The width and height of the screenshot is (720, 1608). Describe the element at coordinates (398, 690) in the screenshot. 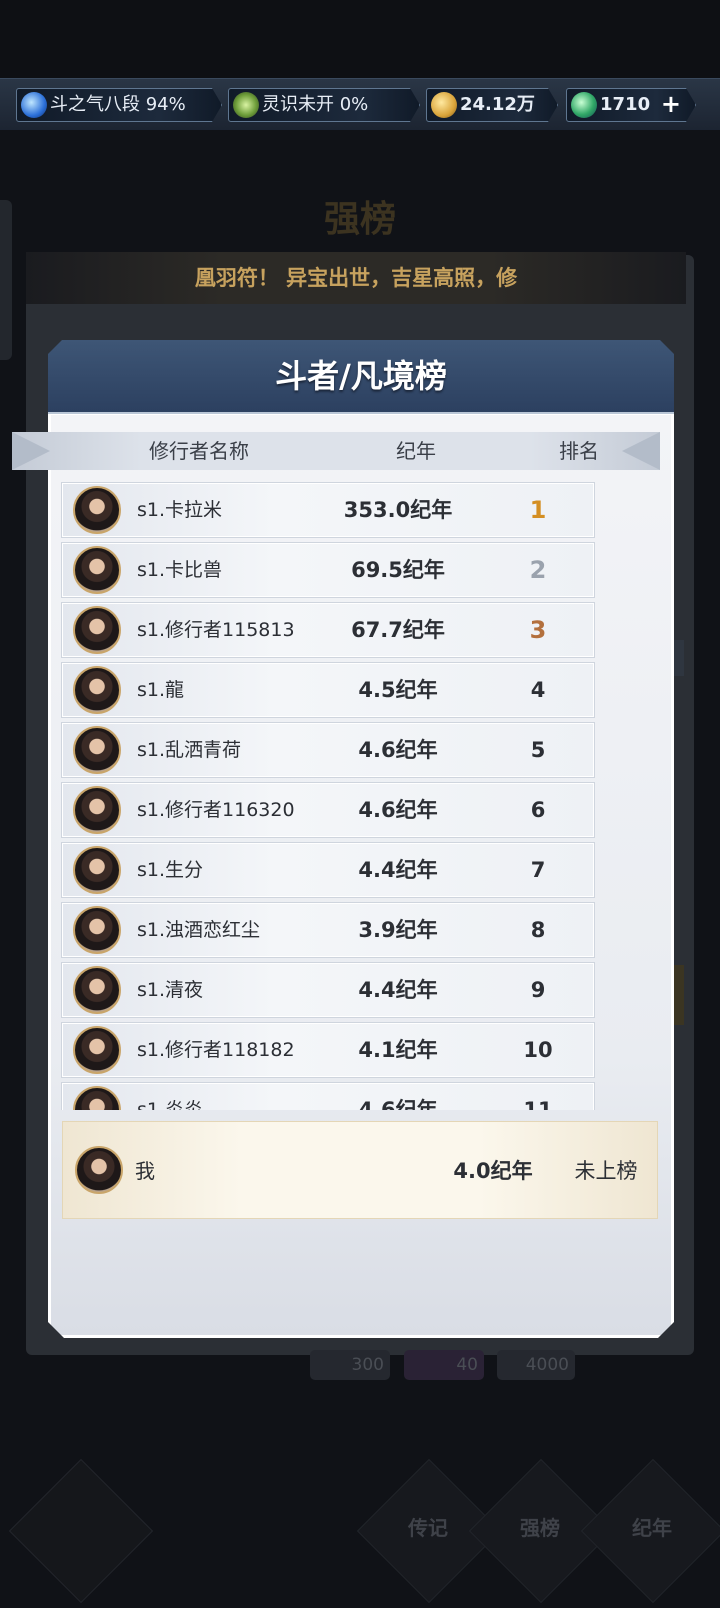

I see `player-years: 4.5纪年` at that location.